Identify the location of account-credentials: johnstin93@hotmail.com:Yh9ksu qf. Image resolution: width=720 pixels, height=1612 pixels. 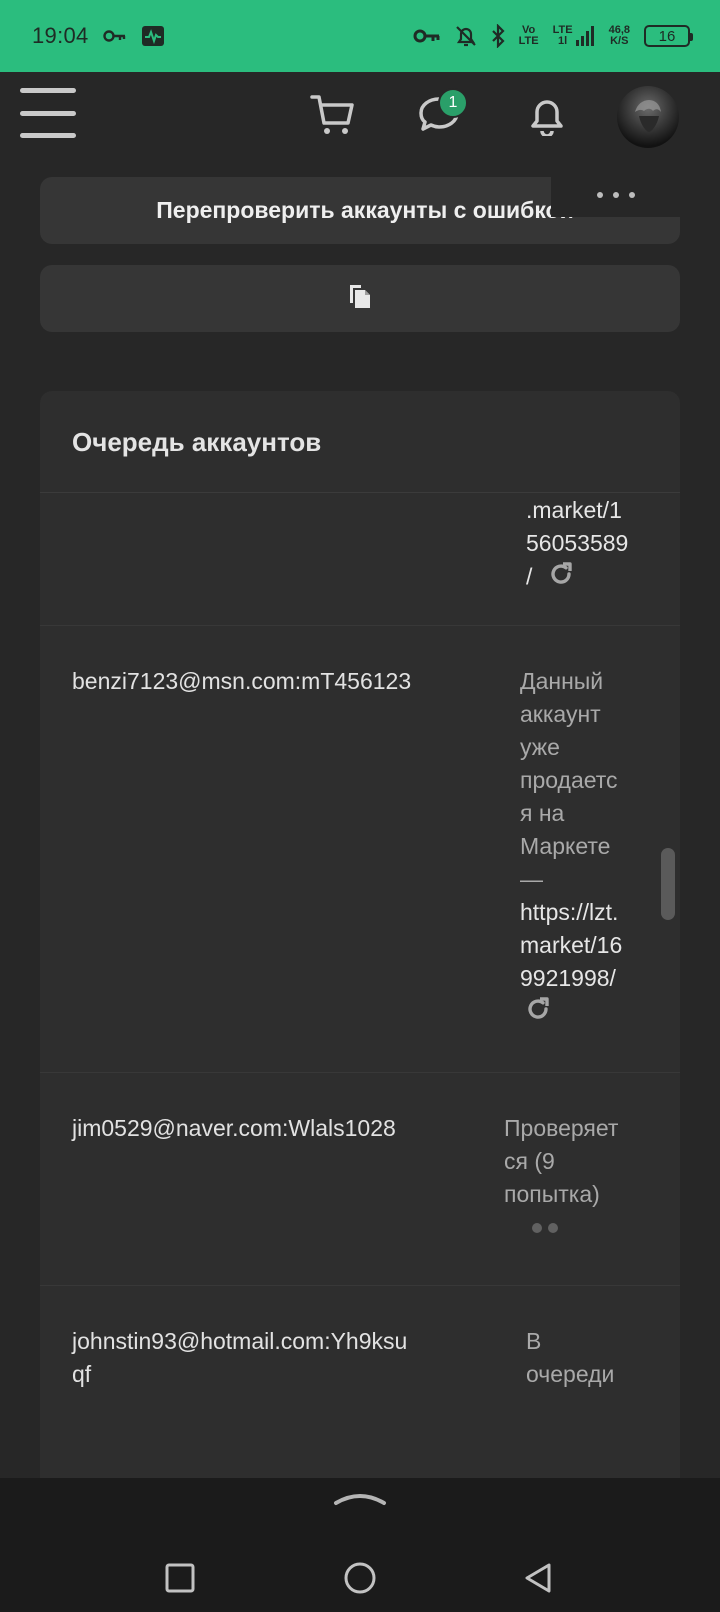
(239, 1358).